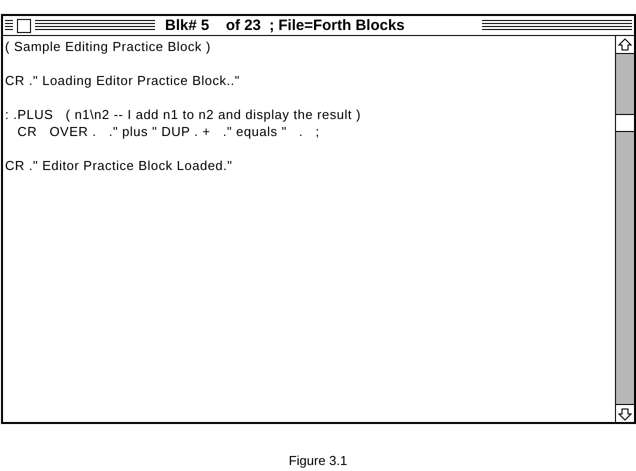 Image resolution: width=636 pixels, height=471 pixels. I want to click on figure-caption: Figure 3.1, so click(318, 461).